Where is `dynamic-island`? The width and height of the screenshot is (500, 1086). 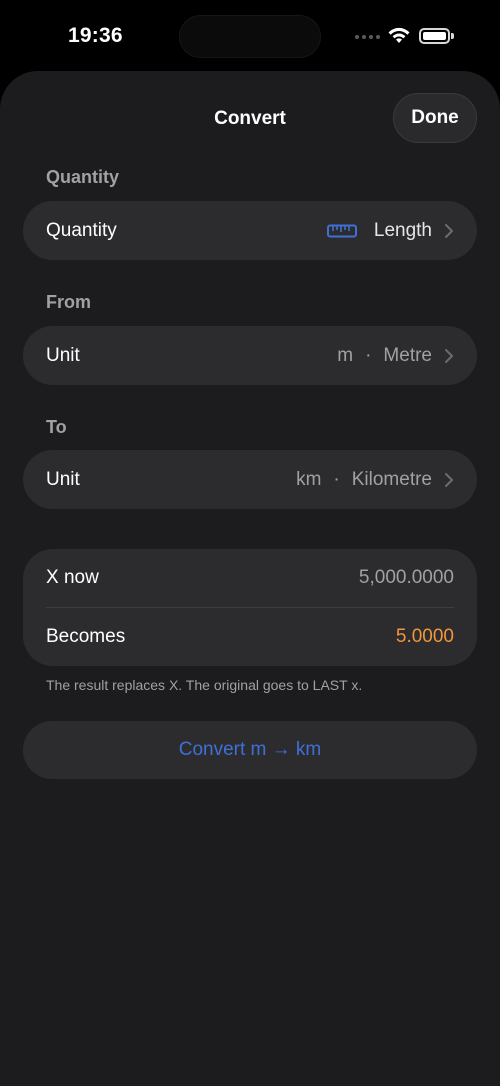
dynamic-island is located at coordinates (250, 36).